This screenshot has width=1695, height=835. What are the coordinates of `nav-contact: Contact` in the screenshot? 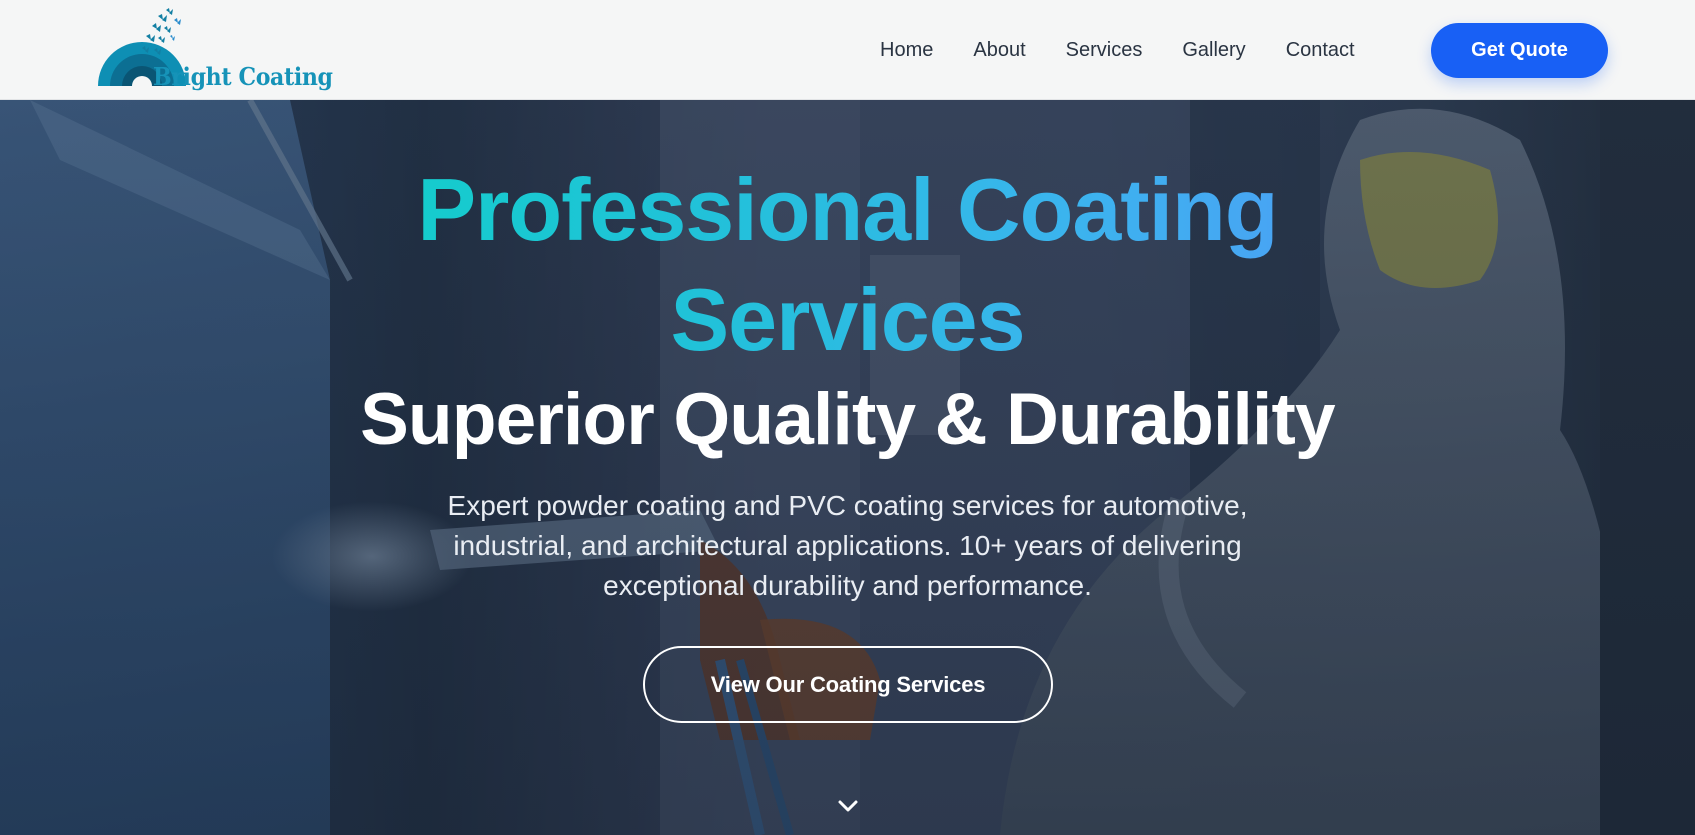 It's located at (1320, 50).